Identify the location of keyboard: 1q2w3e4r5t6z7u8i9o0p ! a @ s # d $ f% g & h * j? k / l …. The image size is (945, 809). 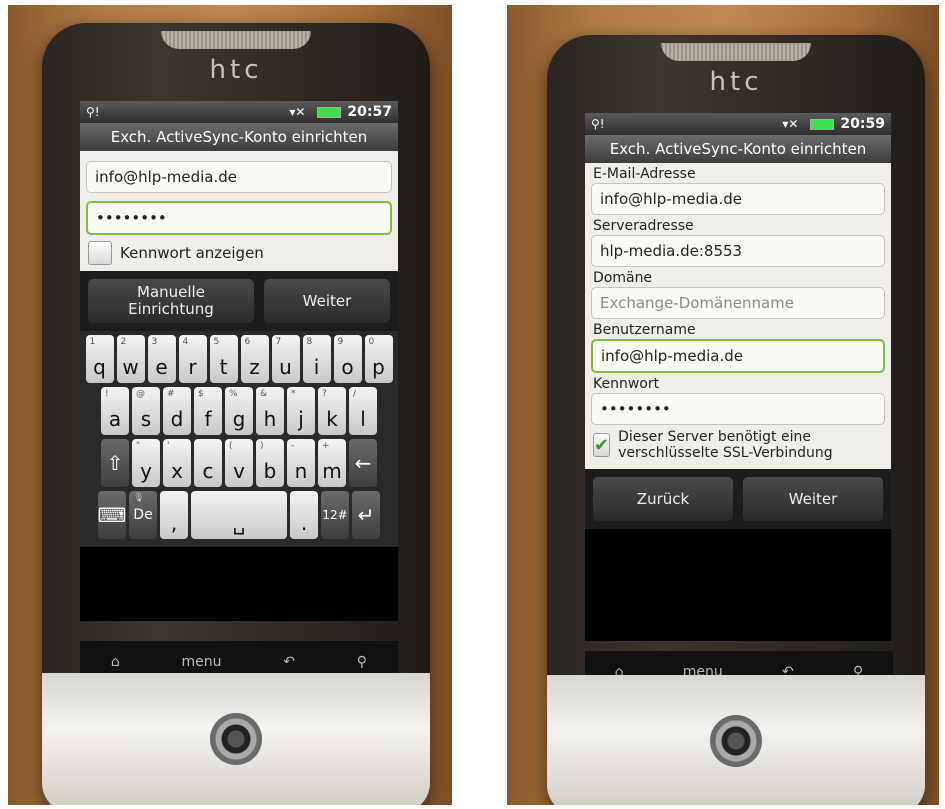
(239, 439).